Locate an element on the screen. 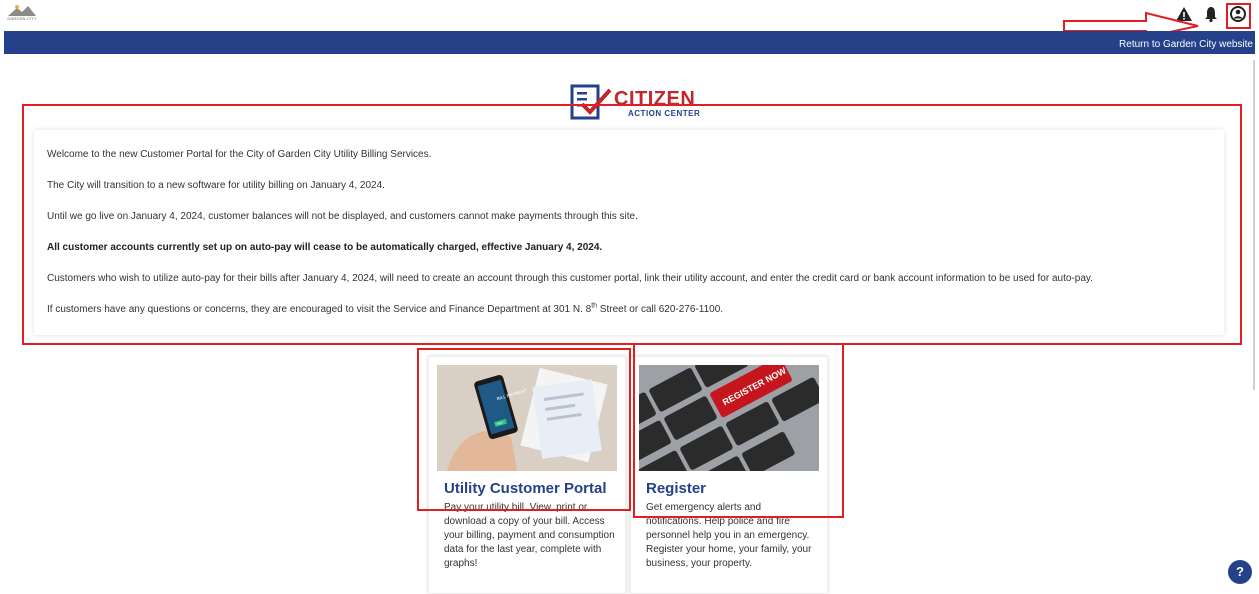 The image size is (1259, 594). annotation-box-utility-card is located at coordinates (524, 429).